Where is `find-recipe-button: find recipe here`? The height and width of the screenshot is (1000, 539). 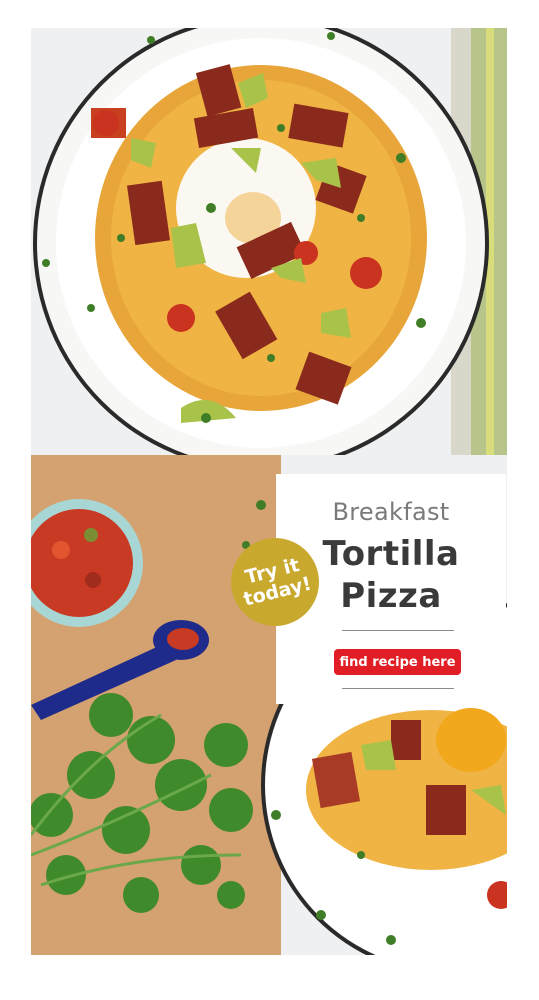 find-recipe-button: find recipe here is located at coordinates (397, 662).